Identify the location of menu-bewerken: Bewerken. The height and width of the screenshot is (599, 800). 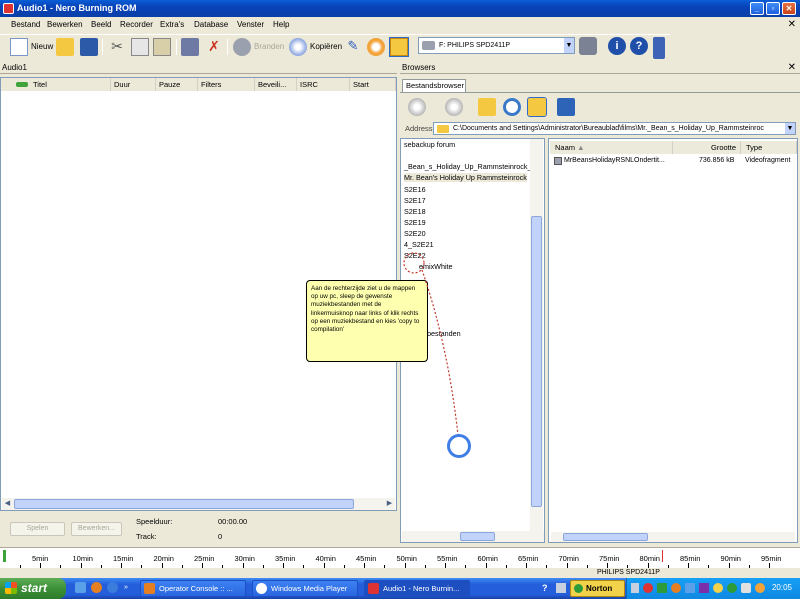
(65, 24).